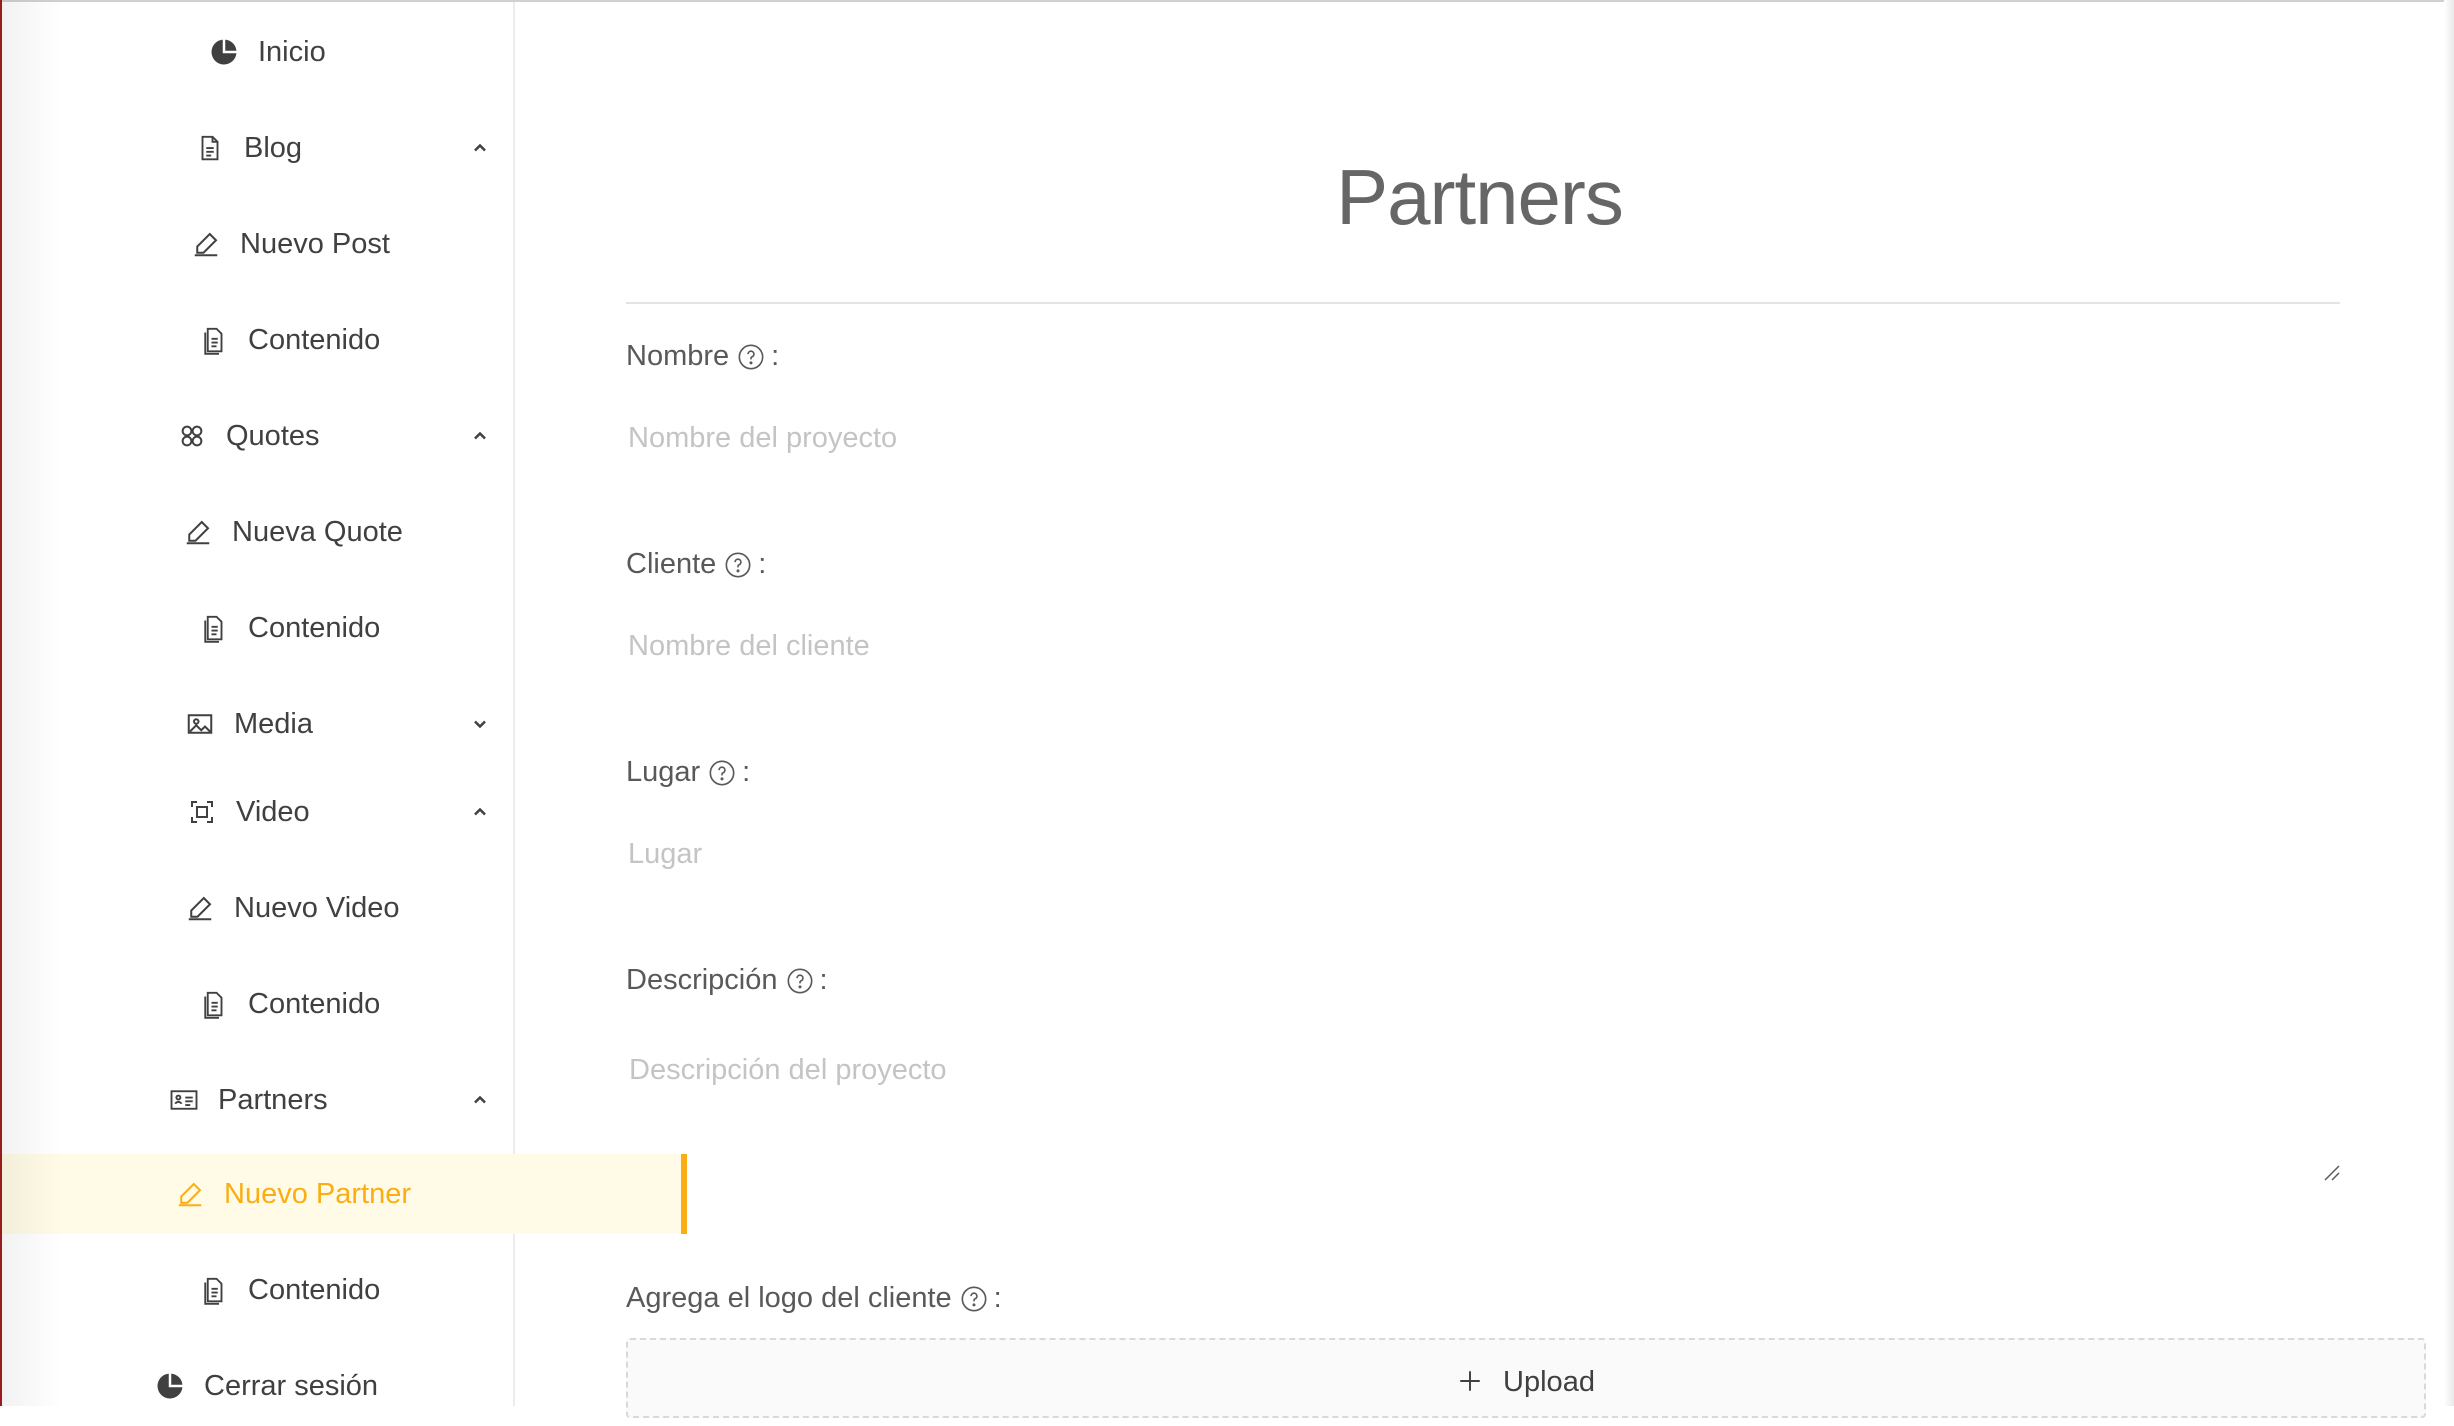 This screenshot has width=2454, height=1426. Describe the element at coordinates (814, 1298) in the screenshot. I see `logo-label: Agrega el logo del cliente :` at that location.